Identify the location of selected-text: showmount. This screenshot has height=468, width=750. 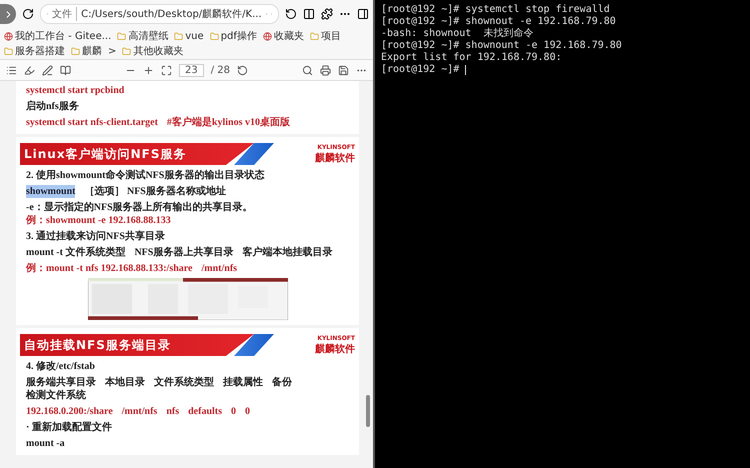
(51, 191).